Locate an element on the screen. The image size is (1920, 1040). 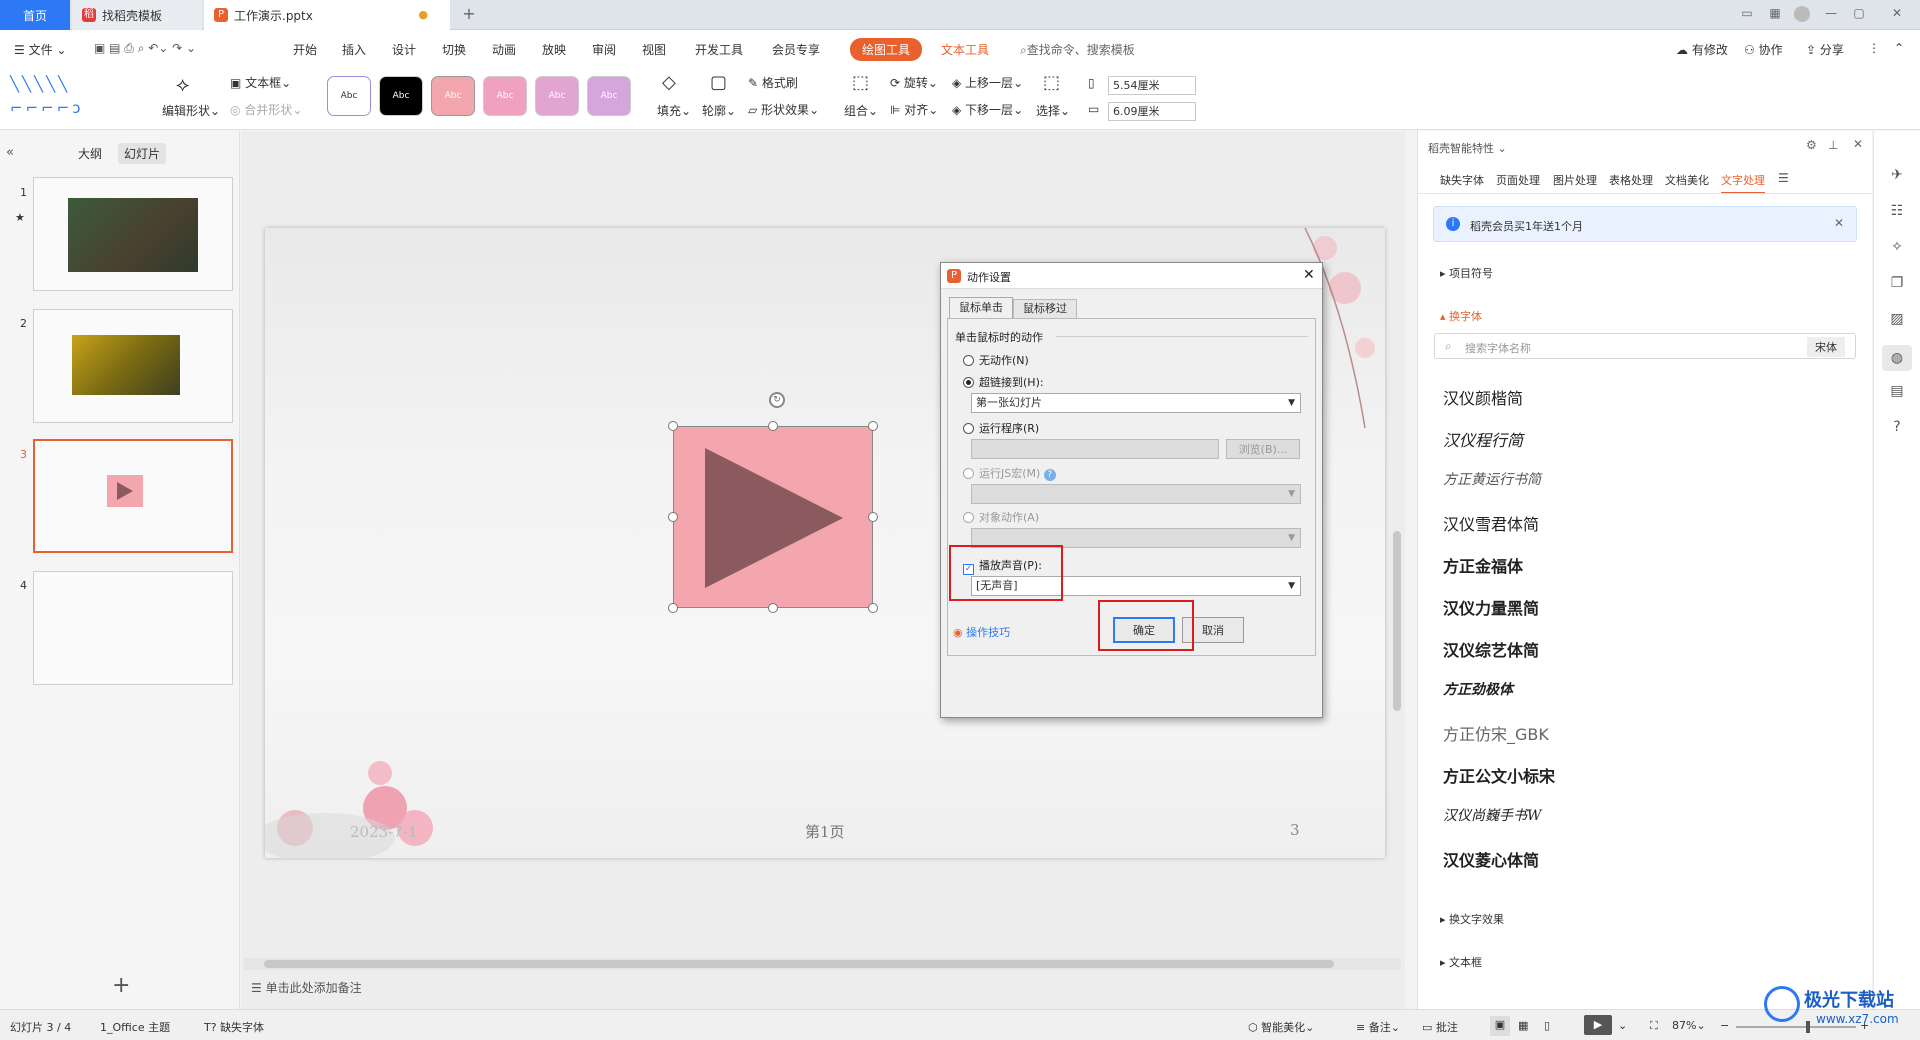
menu-view: 视图 is located at coordinates (654, 49).